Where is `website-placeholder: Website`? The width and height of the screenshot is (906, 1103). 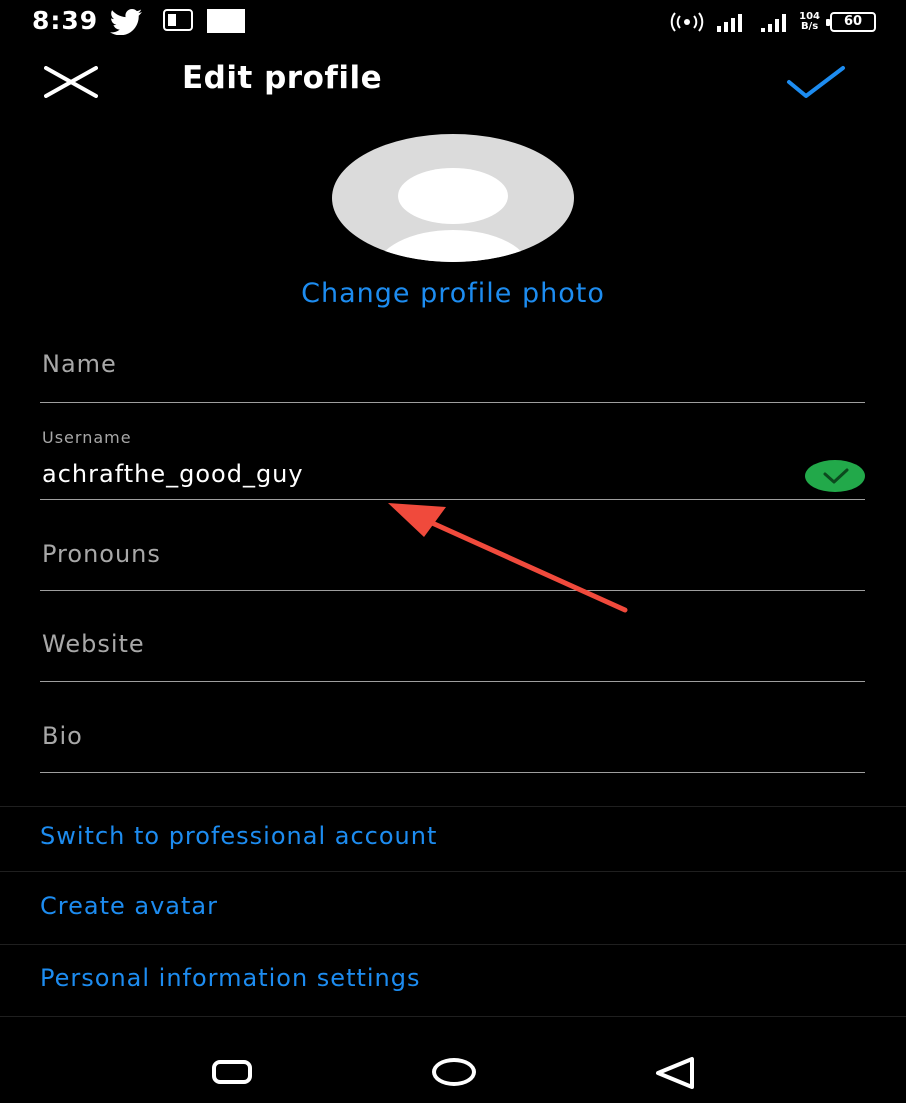
website-placeholder: Website is located at coordinates (93, 644).